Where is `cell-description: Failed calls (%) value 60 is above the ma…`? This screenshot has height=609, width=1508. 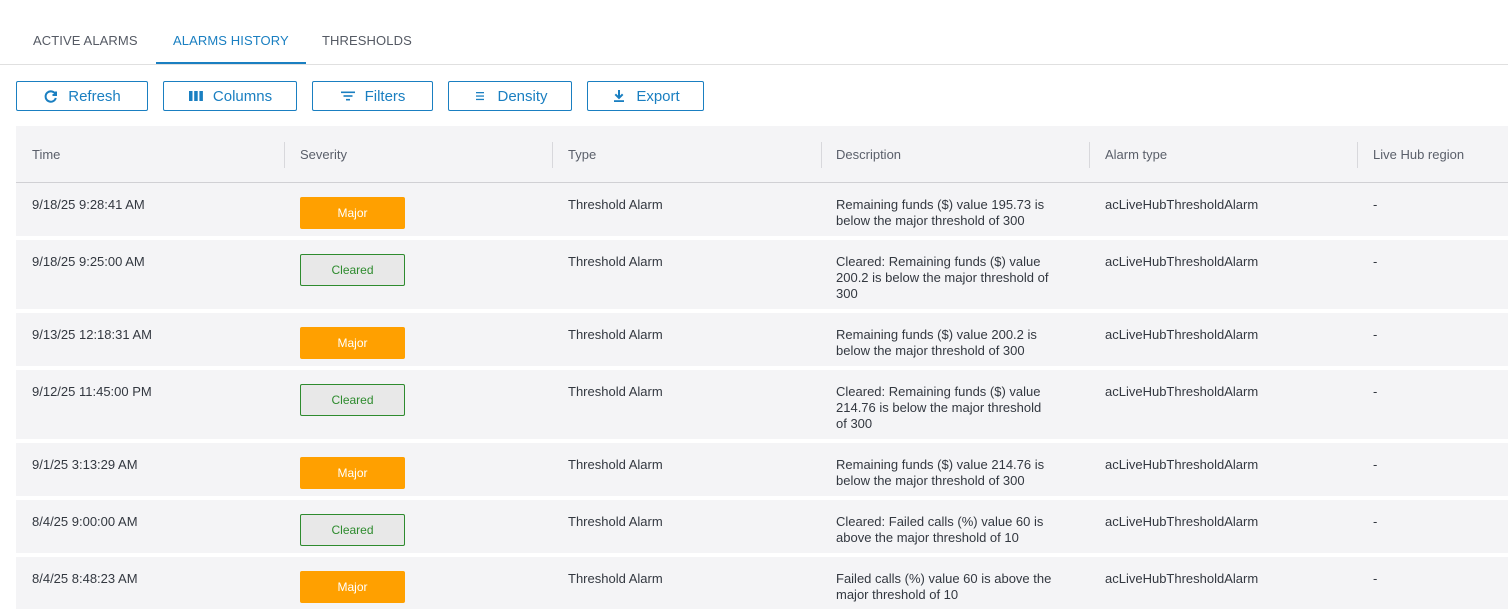 cell-description: Failed calls (%) value 60 is above the ma… is located at coordinates (943, 587).